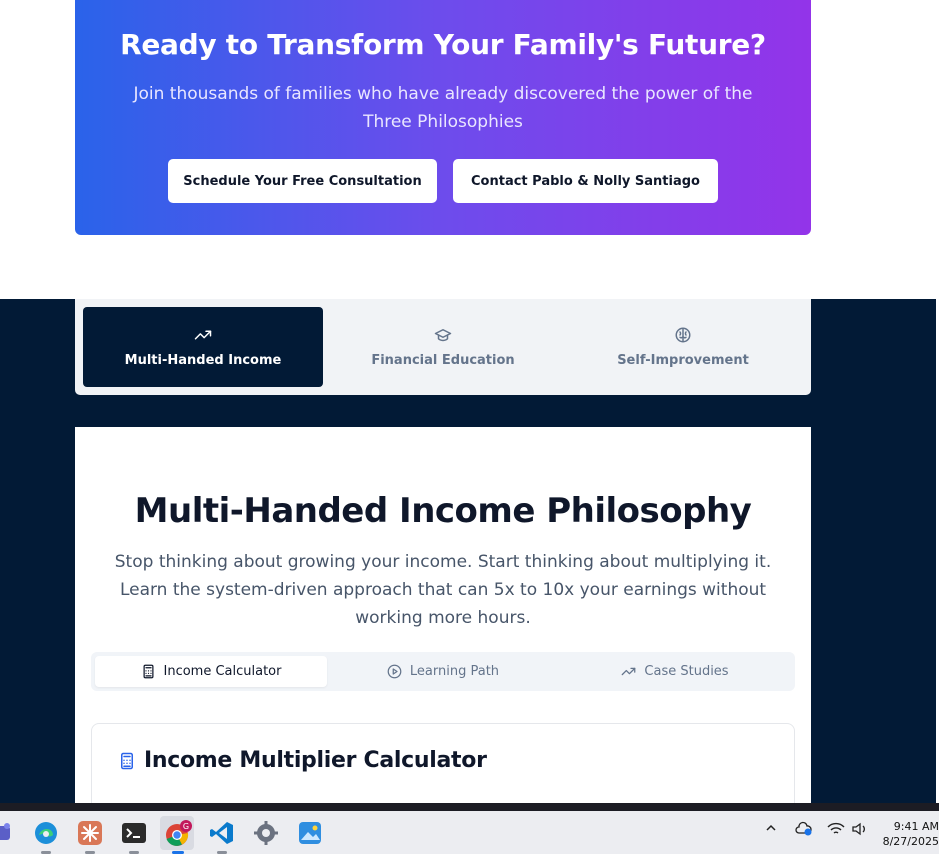 This screenshot has height=854, width=939. I want to click on claude-icon, so click(90, 833).